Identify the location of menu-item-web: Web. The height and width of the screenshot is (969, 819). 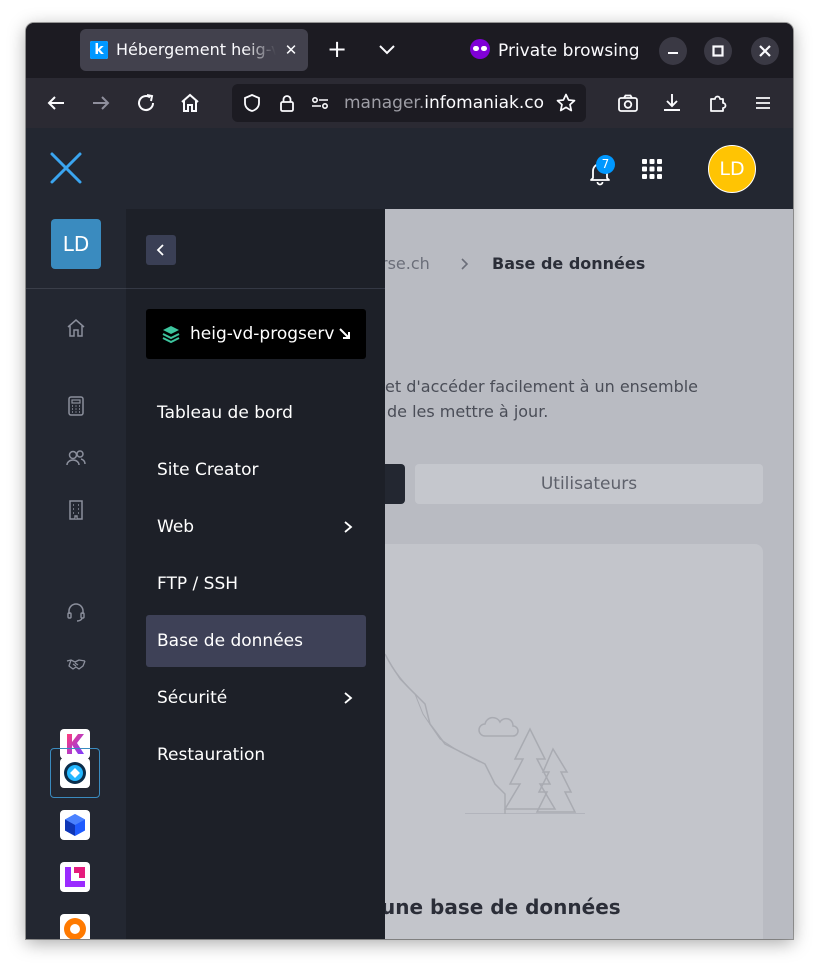
(256, 527).